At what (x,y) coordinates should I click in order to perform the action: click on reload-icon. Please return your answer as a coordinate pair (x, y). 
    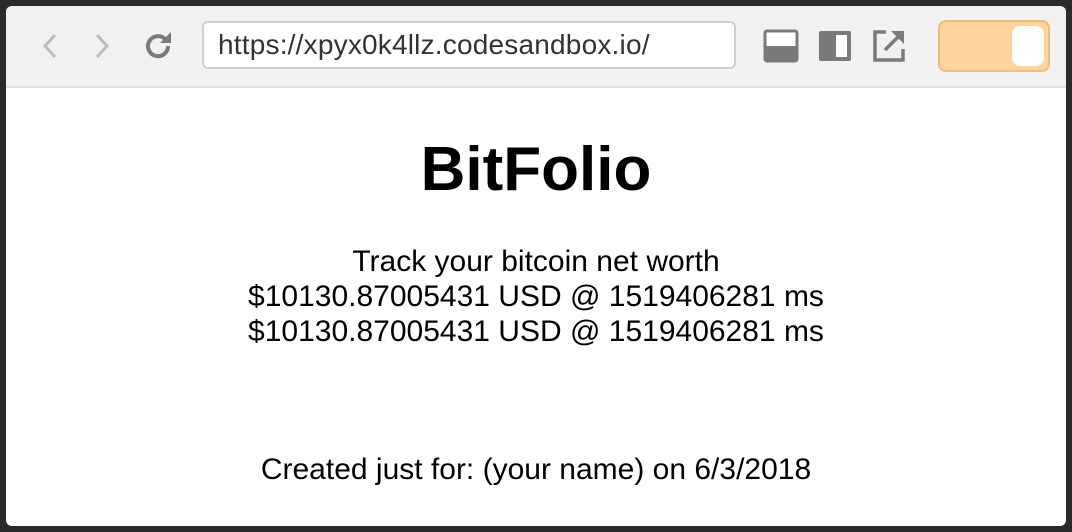
    Looking at the image, I should click on (158, 45).